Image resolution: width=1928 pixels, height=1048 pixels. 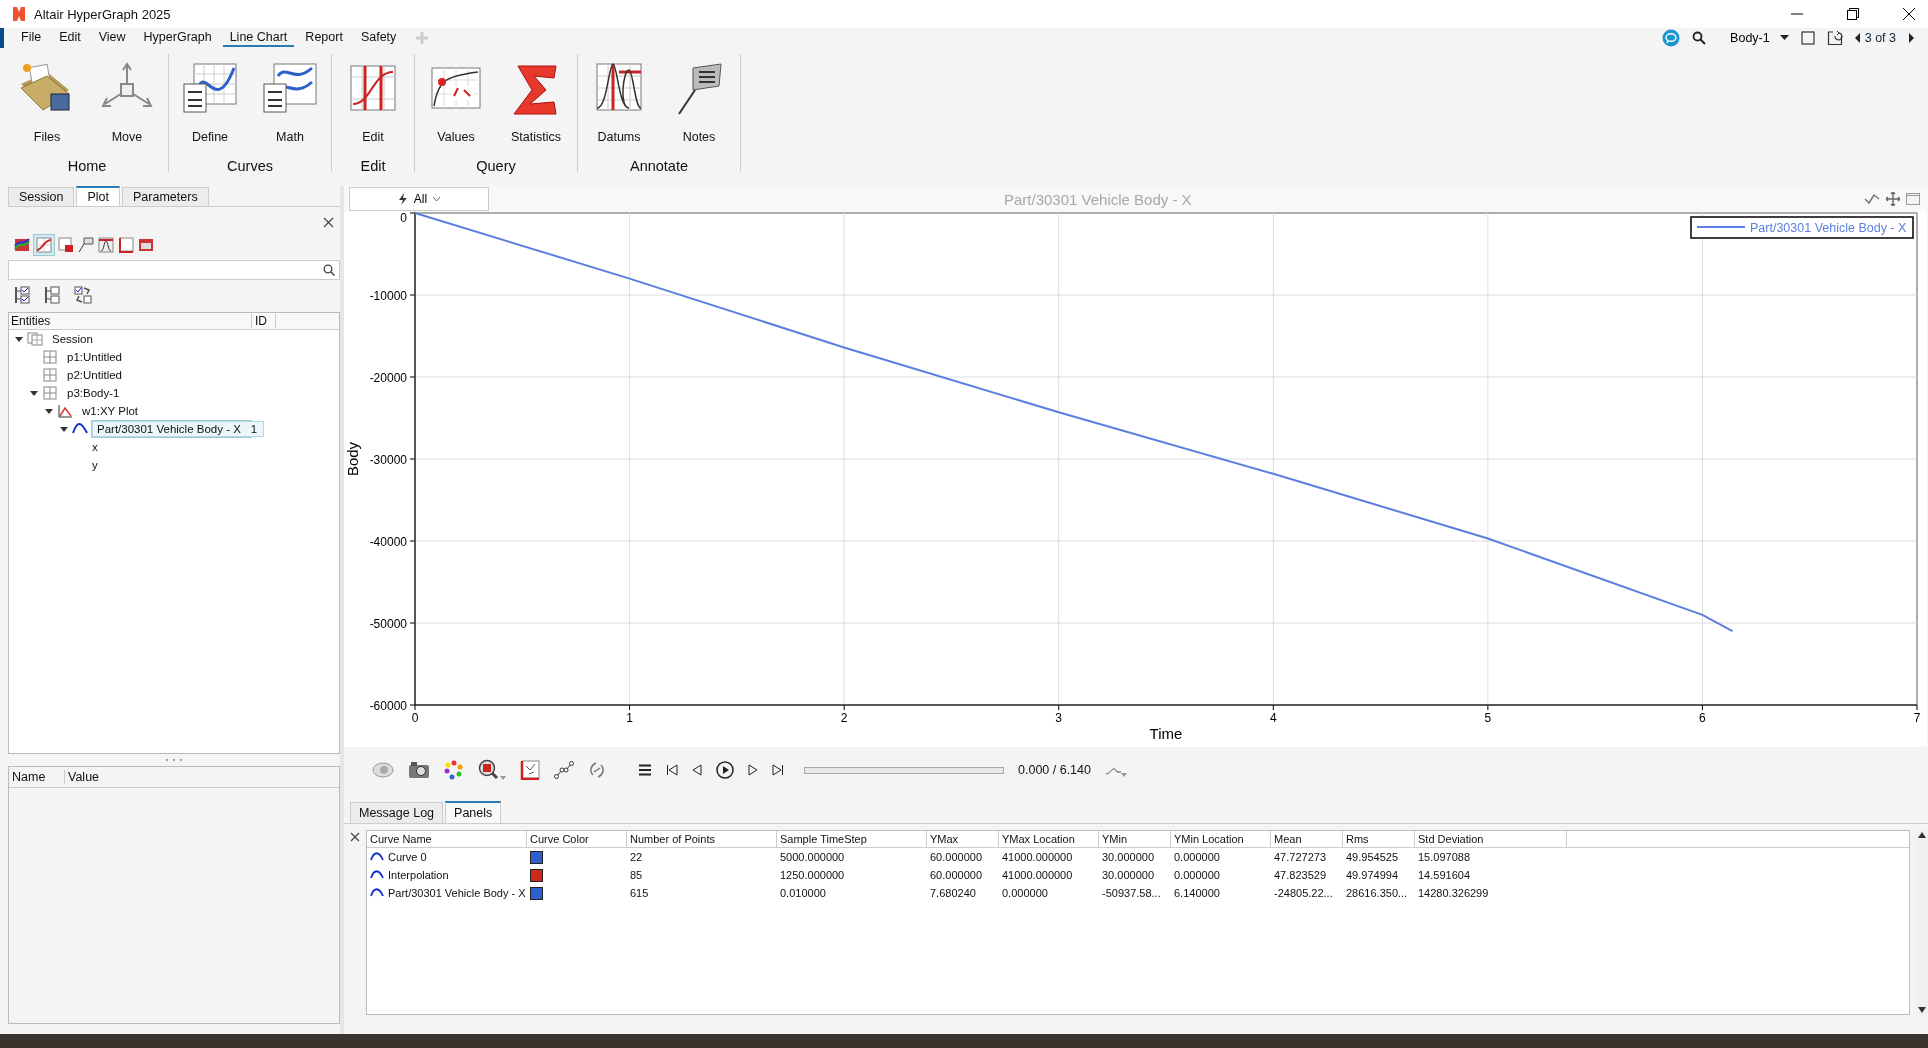 I want to click on scroll-up-icon, so click(x=1922, y=835).